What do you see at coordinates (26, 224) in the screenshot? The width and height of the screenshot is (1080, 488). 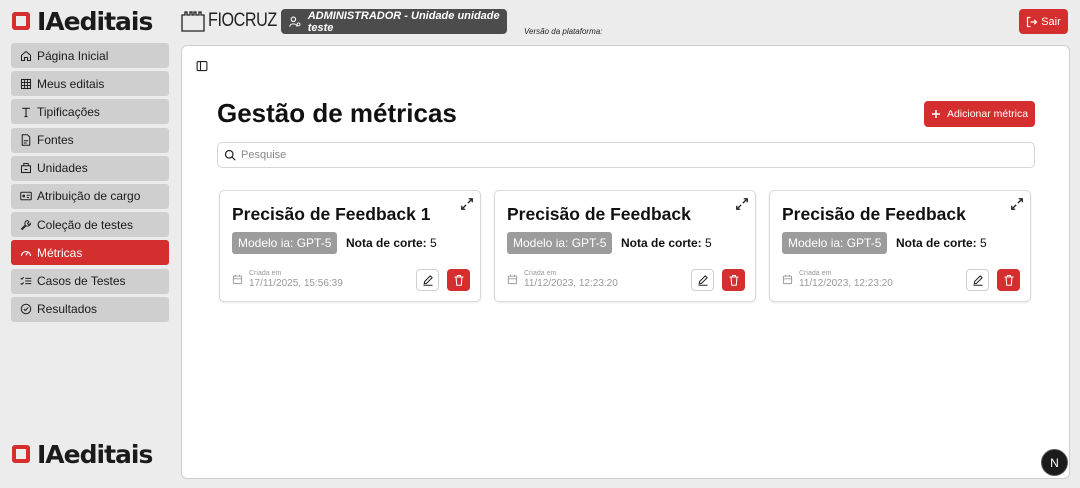 I see `wrench-icon` at bounding box center [26, 224].